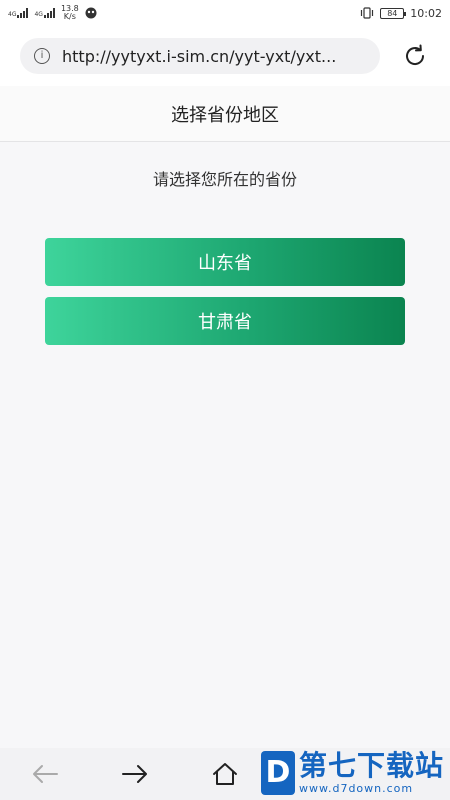 This screenshot has width=450, height=800. I want to click on clock: 10:02, so click(426, 13).